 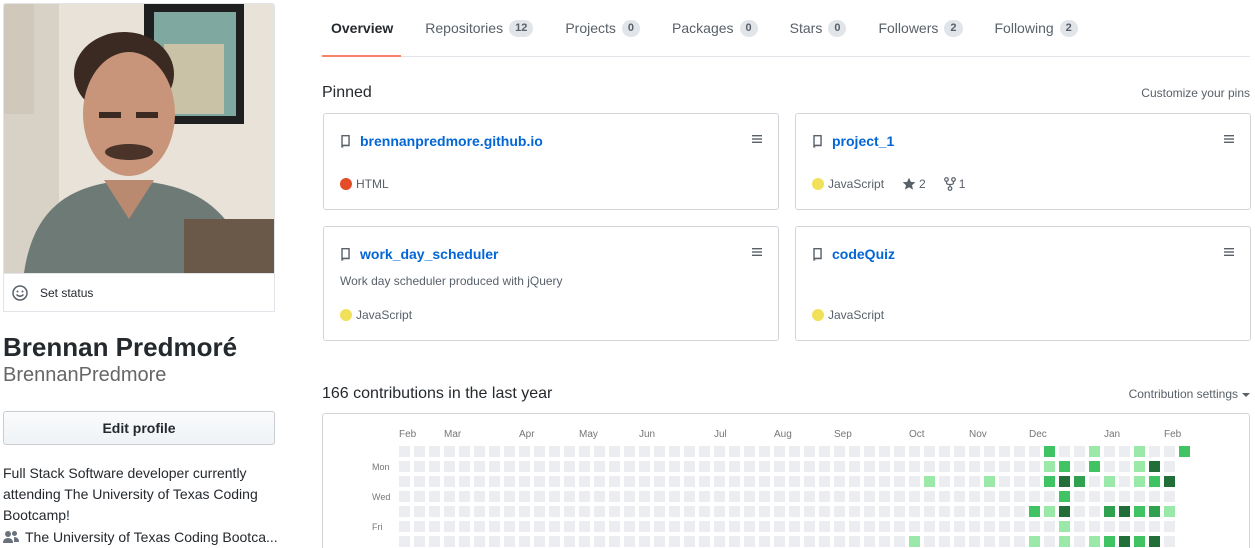 I want to click on repo-link: project_1, so click(x=863, y=141).